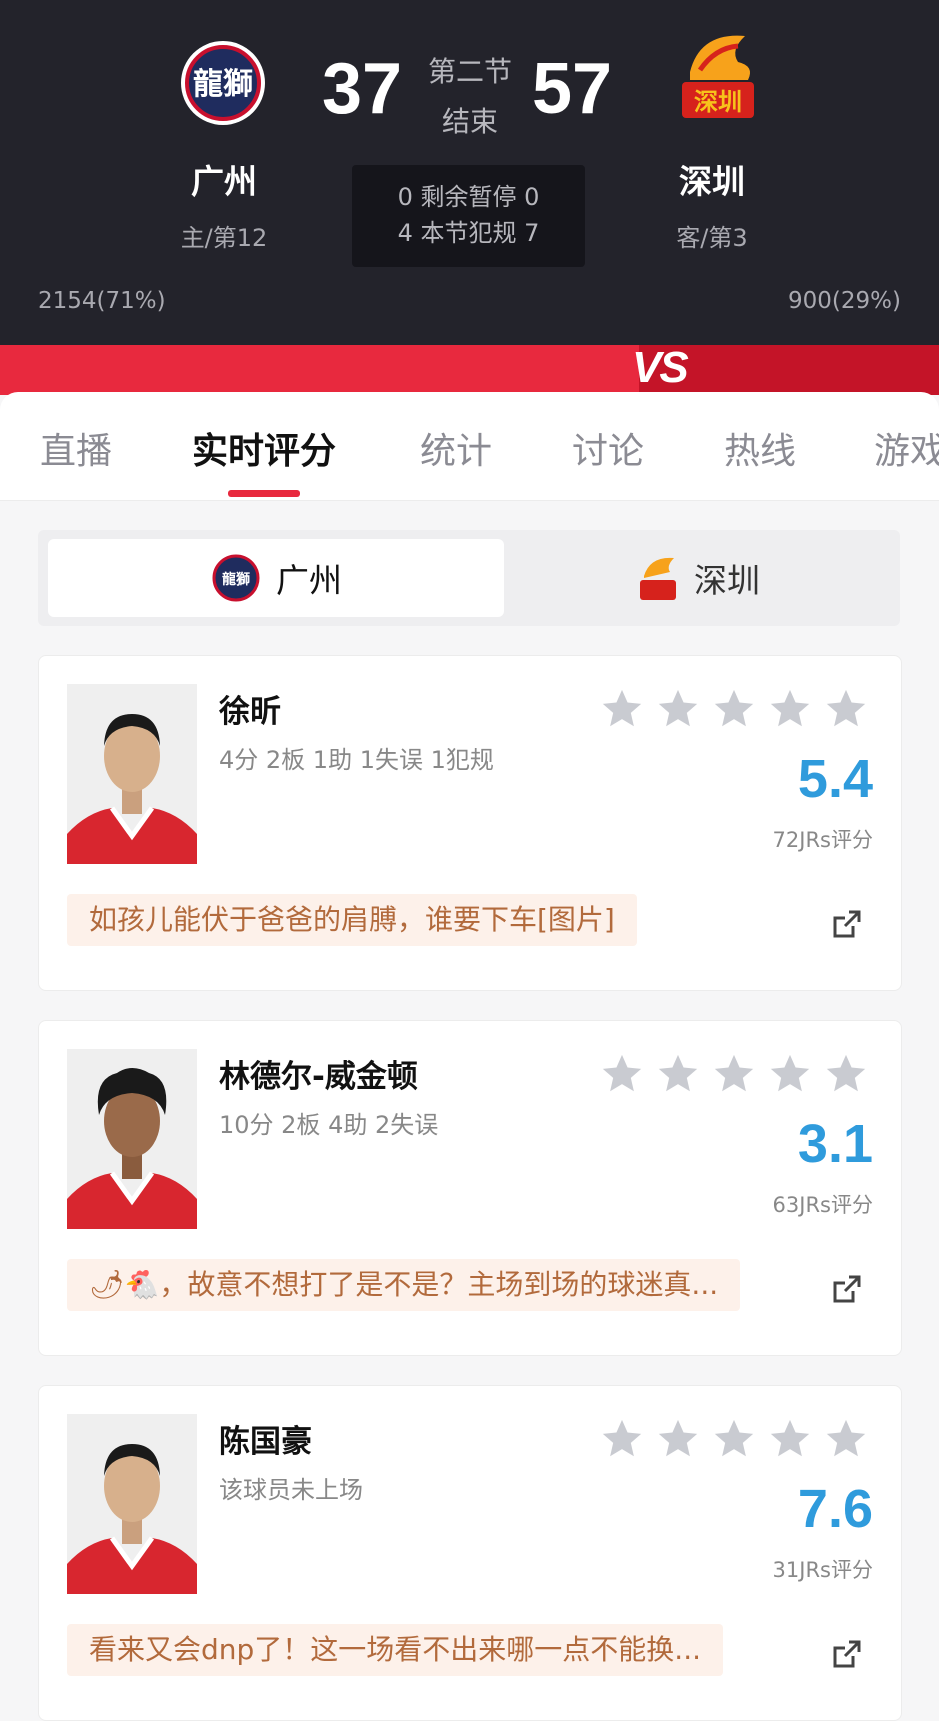 This screenshot has width=939, height=1721. What do you see at coordinates (318, 1077) in the screenshot?
I see `player-name: 林德尔-威金顿` at bounding box center [318, 1077].